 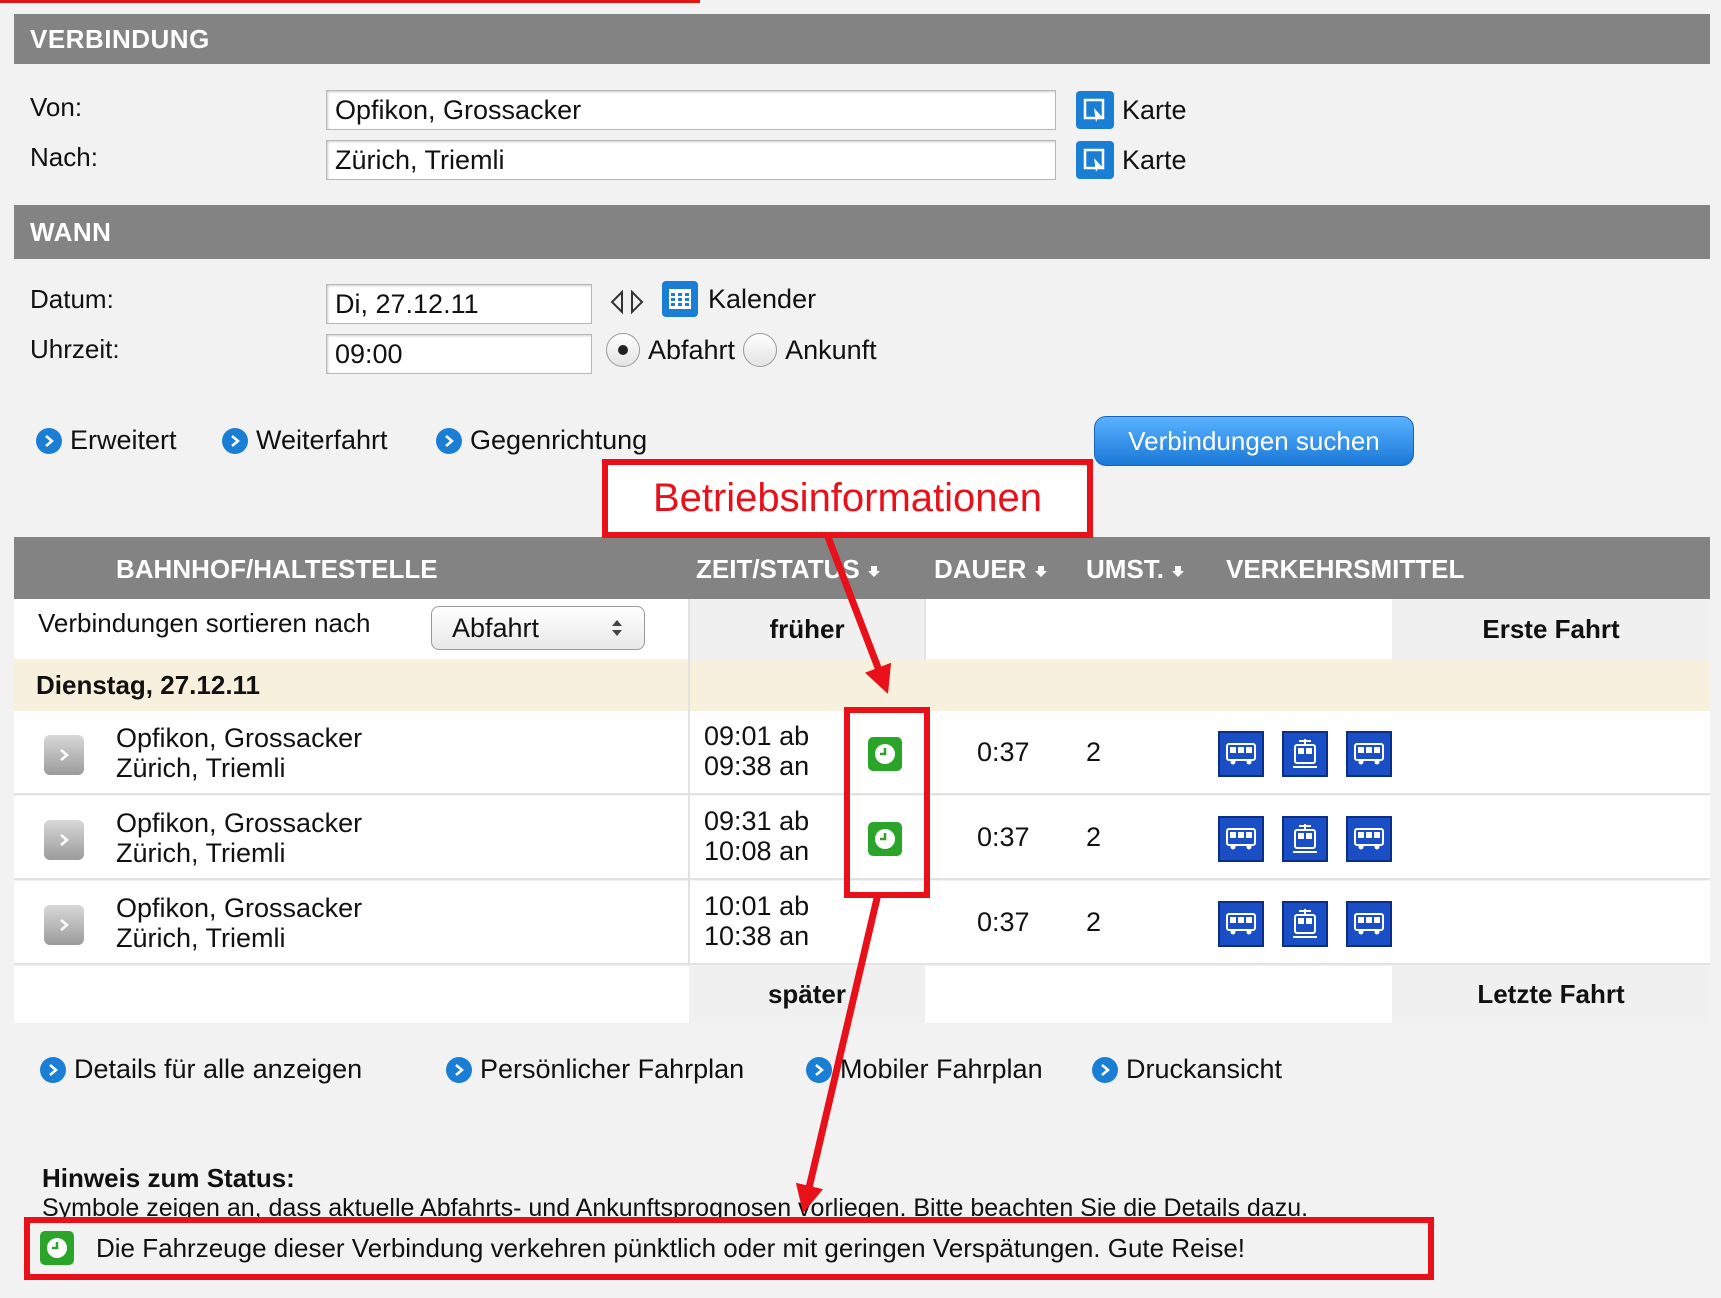 I want to click on erweitert-link: Erweitert, so click(x=106, y=440).